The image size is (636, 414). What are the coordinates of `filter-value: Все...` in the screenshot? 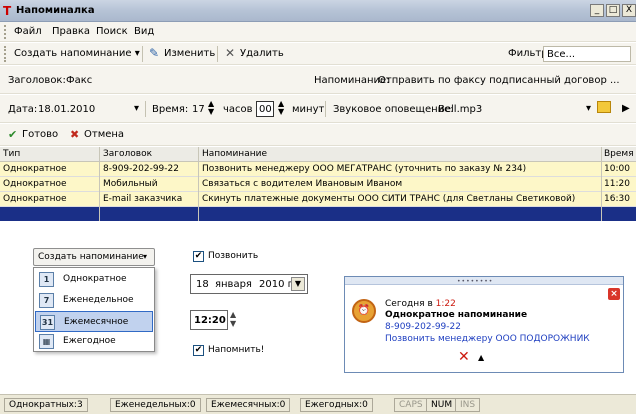 It's located at (561, 54).